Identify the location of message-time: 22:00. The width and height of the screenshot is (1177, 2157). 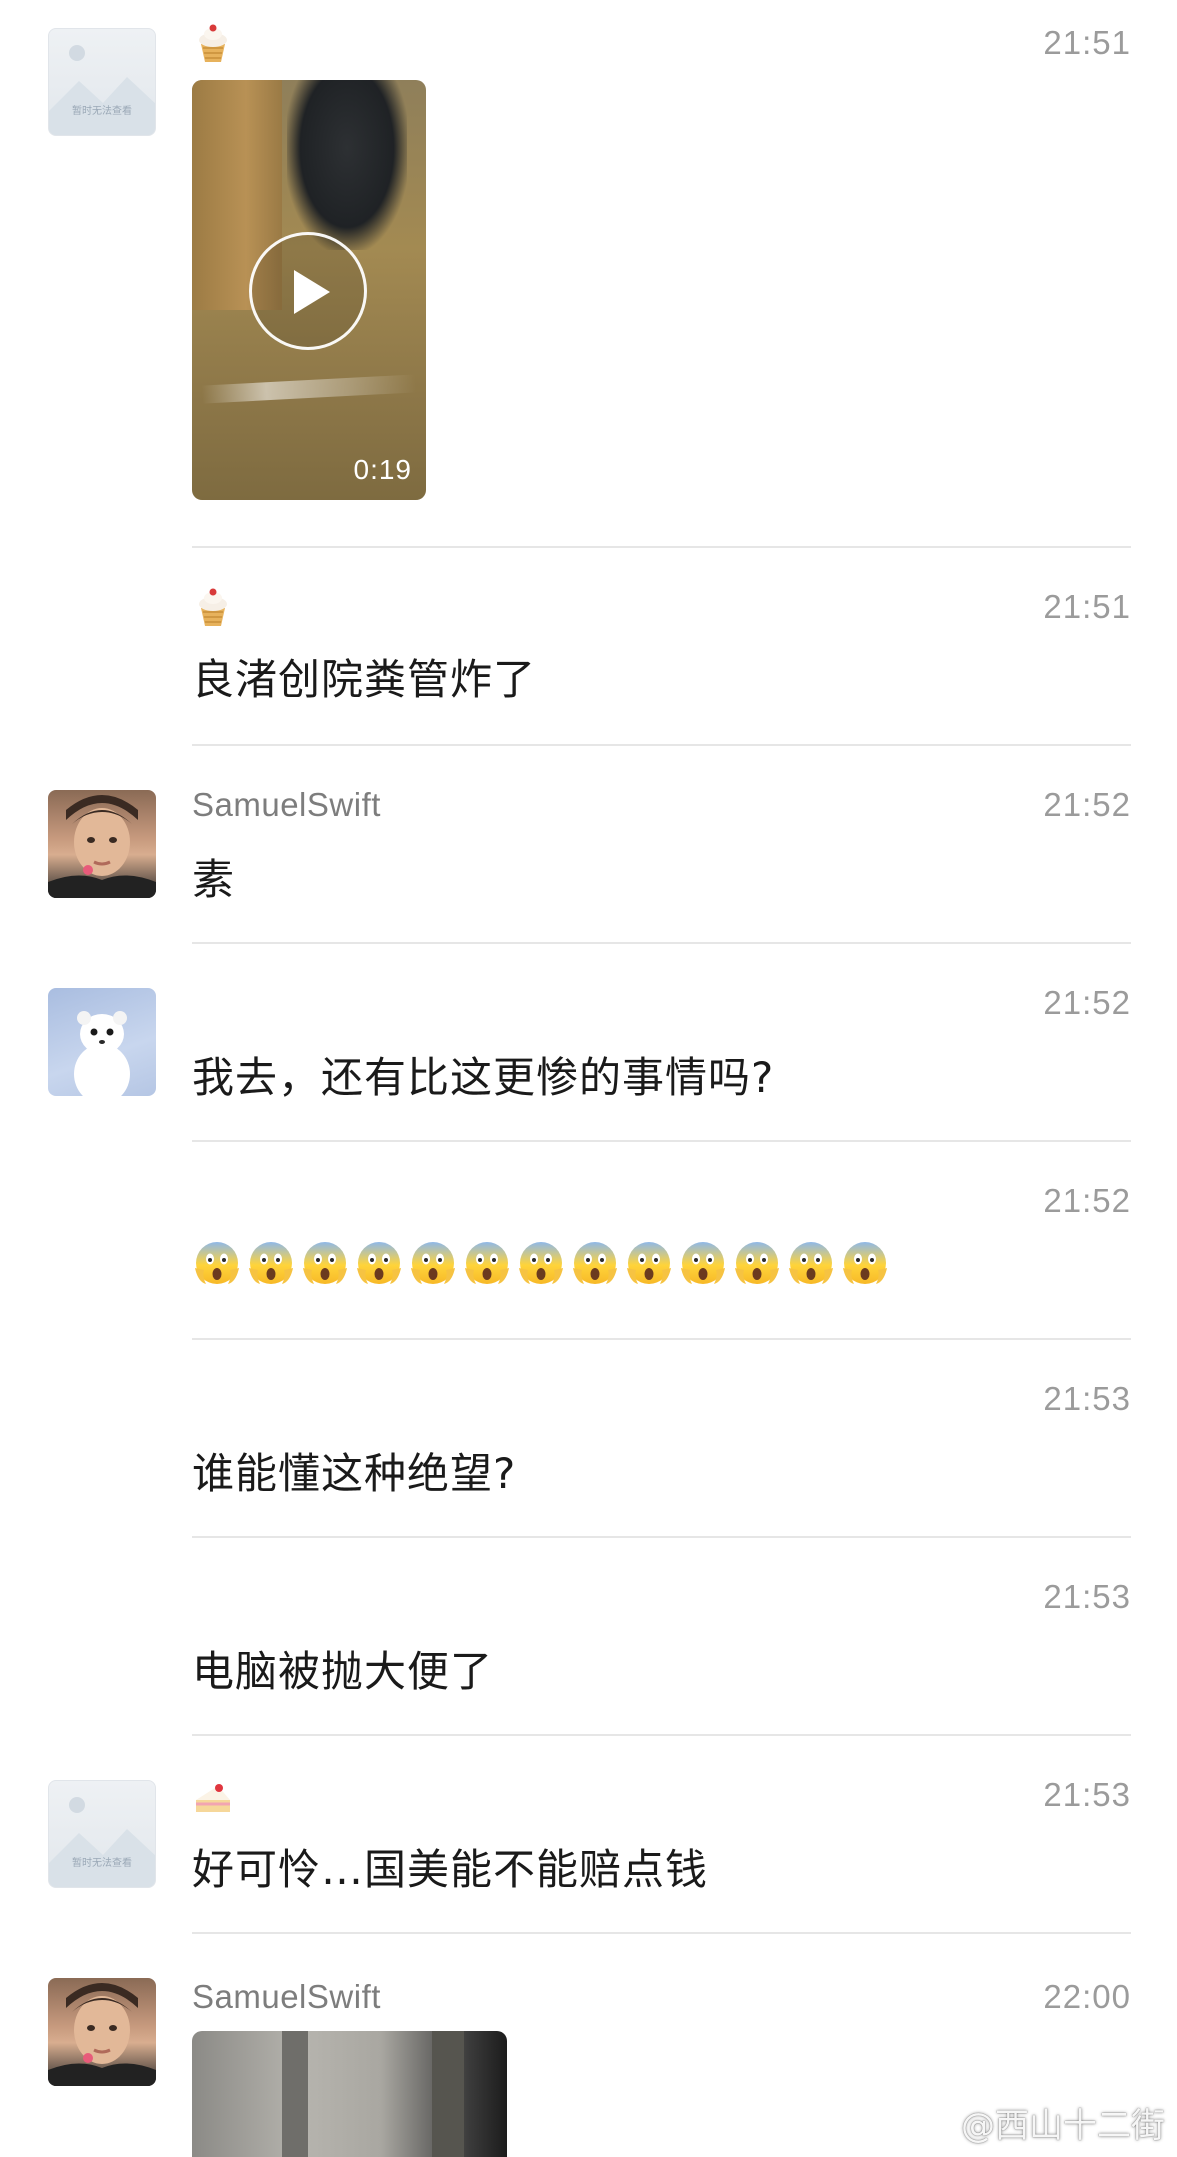
(1087, 1996).